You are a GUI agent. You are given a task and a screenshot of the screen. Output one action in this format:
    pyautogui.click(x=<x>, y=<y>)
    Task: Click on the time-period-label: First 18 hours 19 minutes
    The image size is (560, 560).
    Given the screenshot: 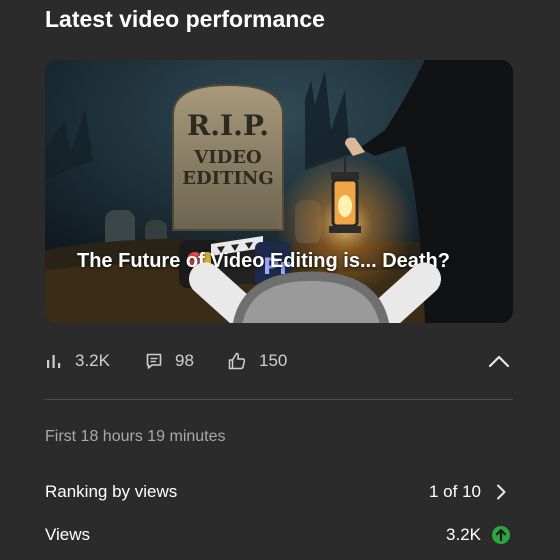 What is the action you would take?
    pyautogui.click(x=135, y=436)
    